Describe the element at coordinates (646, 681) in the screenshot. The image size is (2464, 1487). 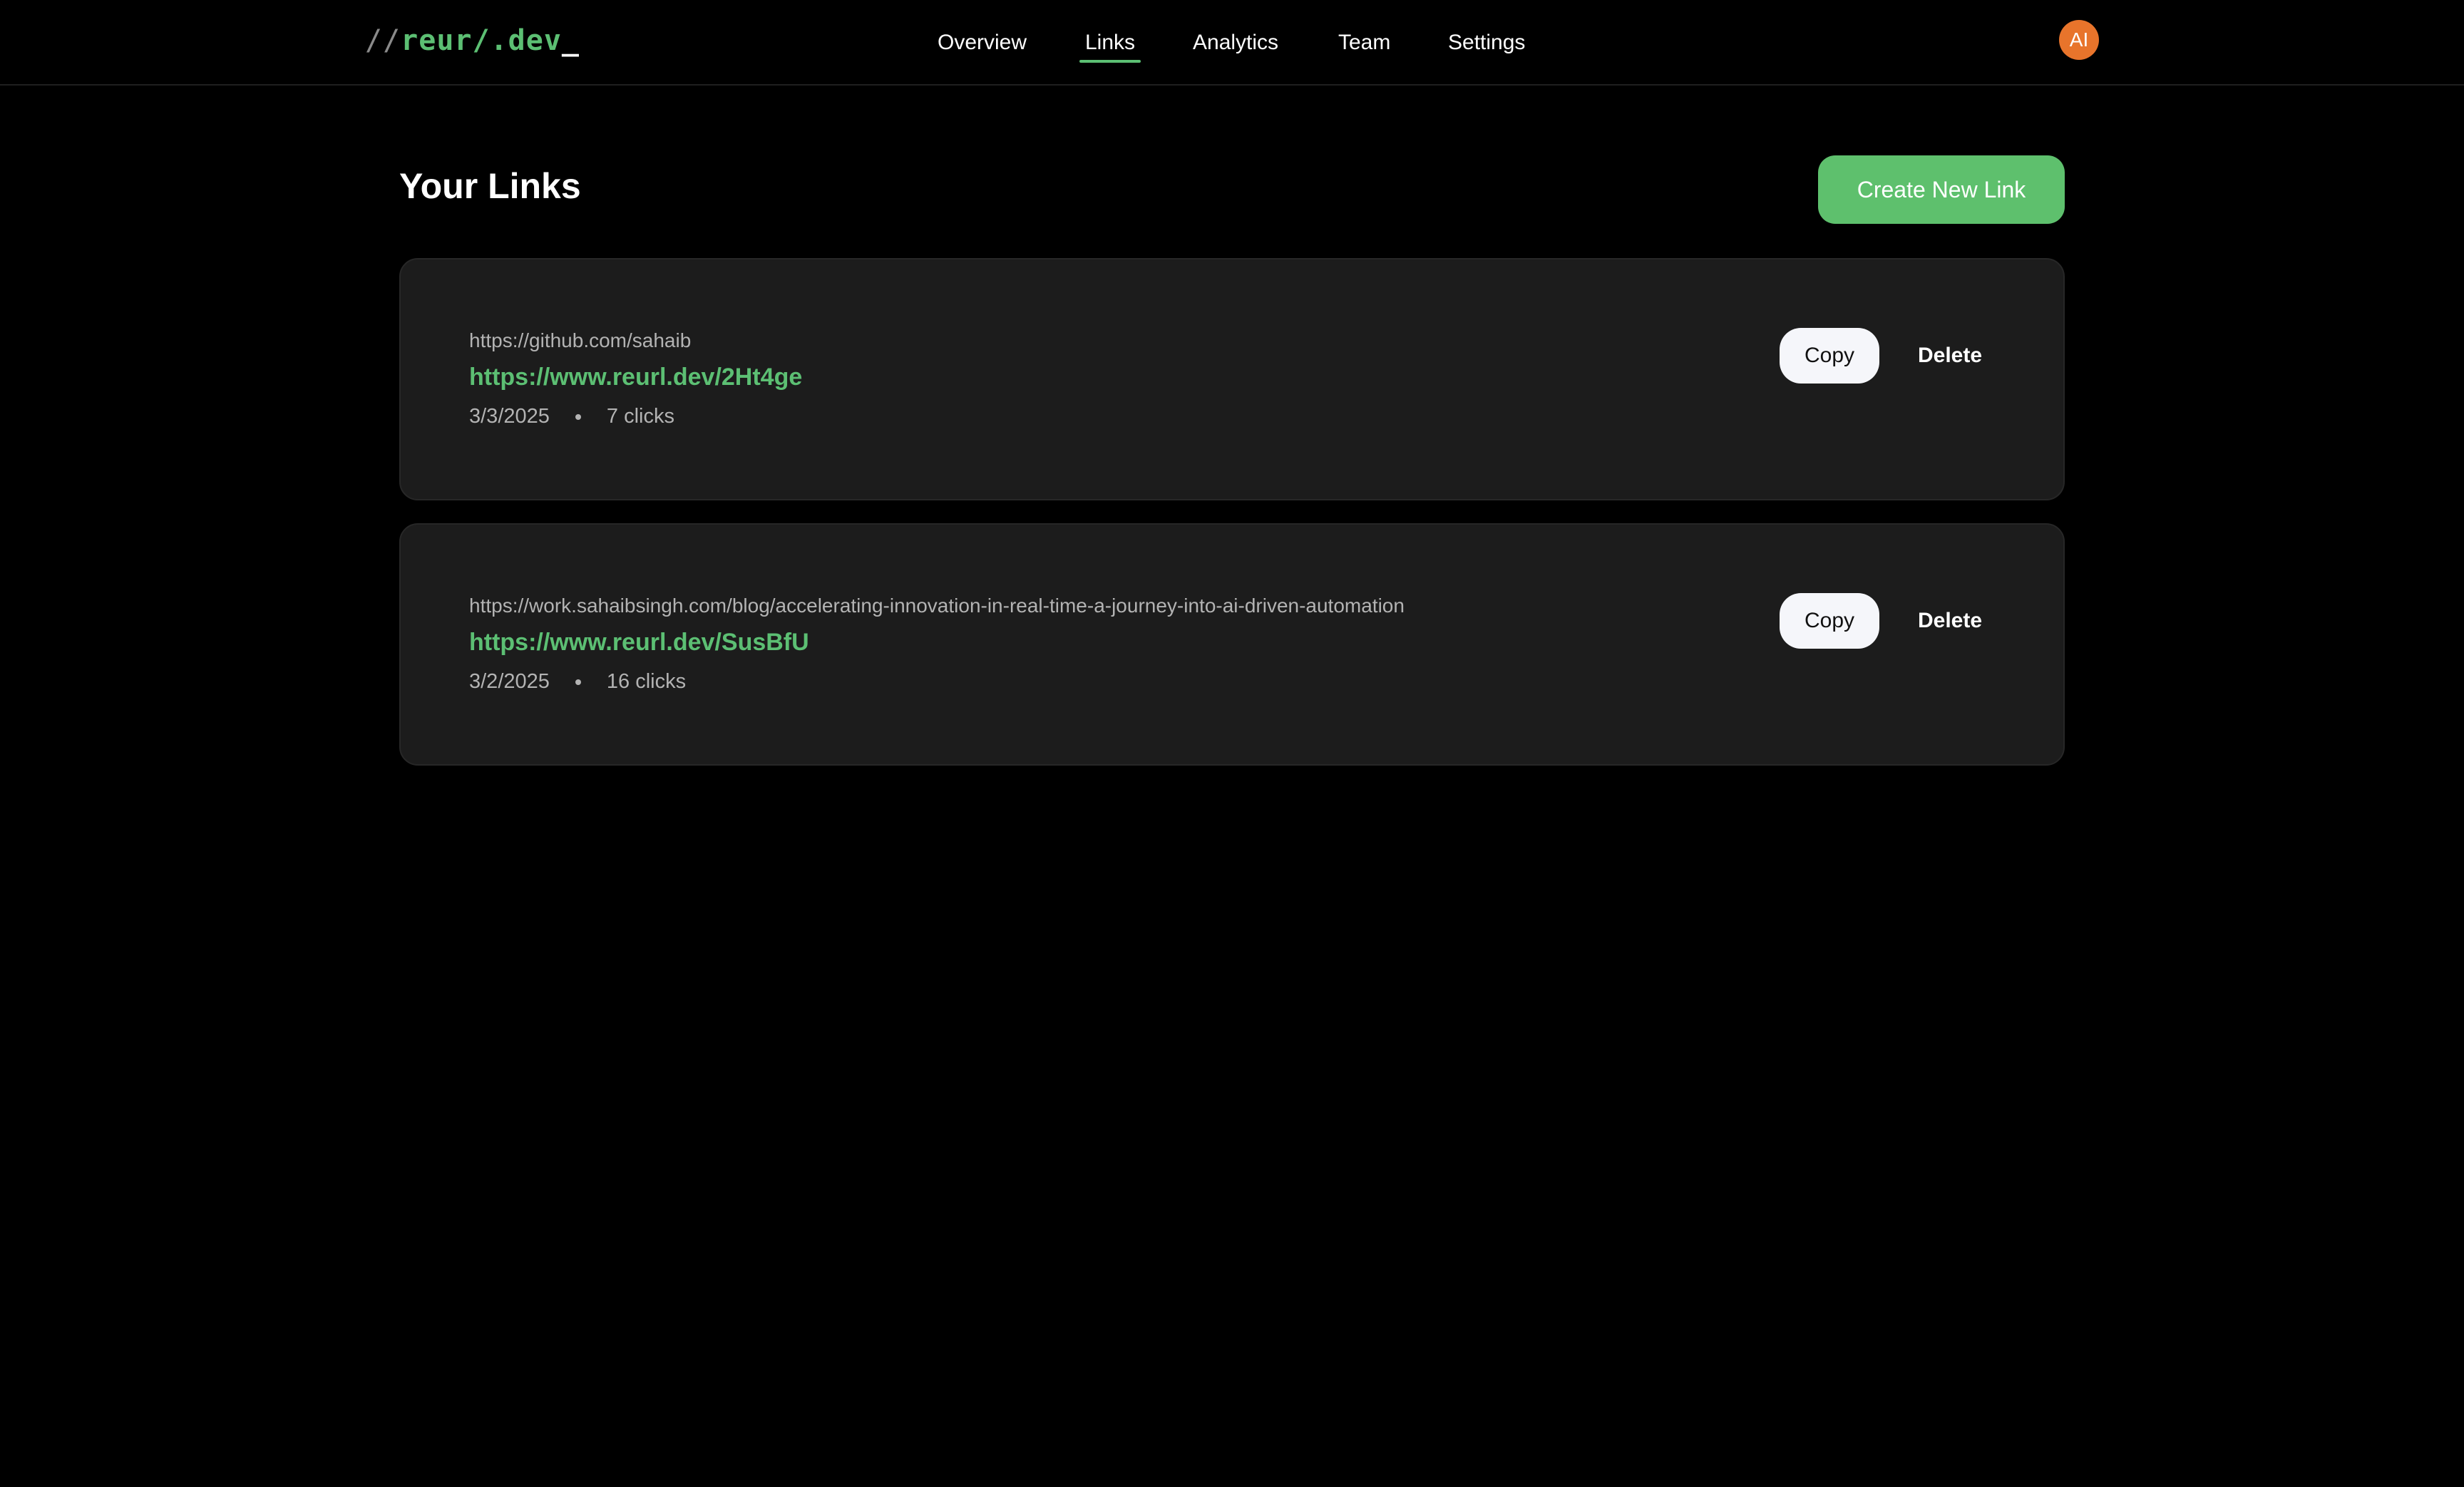
I see `link-clicks: 16 clicks` at that location.